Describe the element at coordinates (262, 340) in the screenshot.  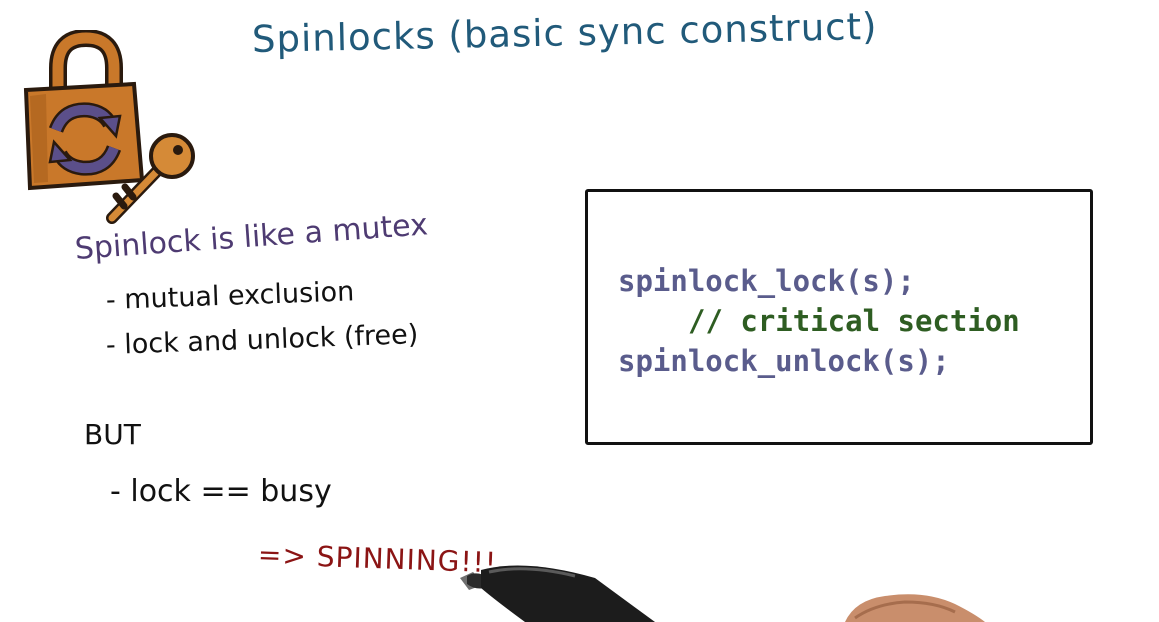
I see `bullet-lock-unlock: - lock and unlock (free)` at that location.